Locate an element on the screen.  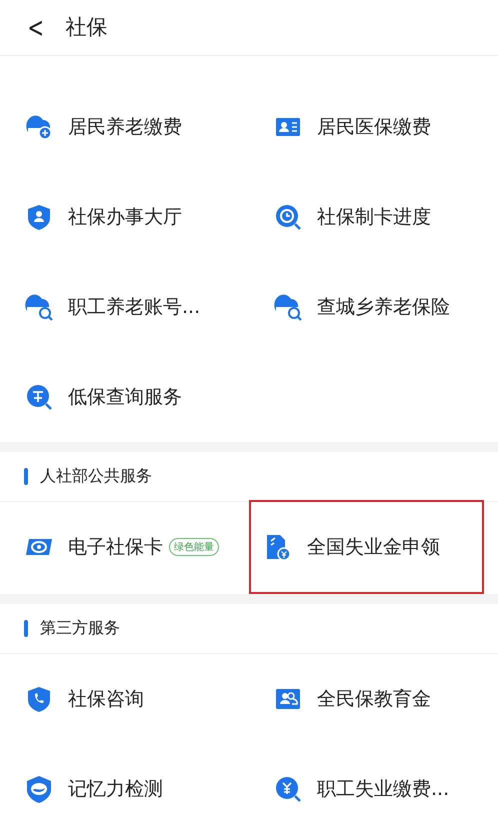
service-item: 低保查询服务 is located at coordinates (124, 397).